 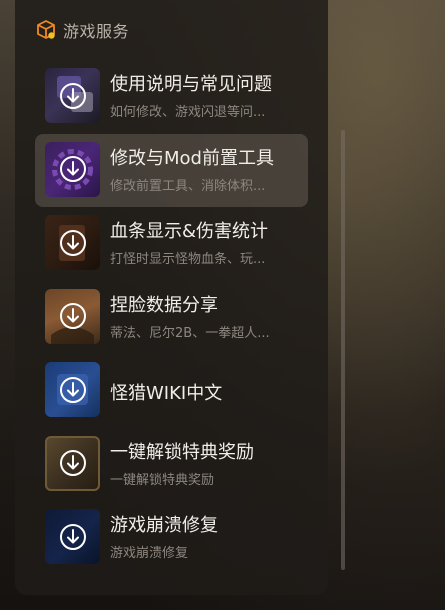 What do you see at coordinates (343, 350) in the screenshot?
I see `scrollbar` at bounding box center [343, 350].